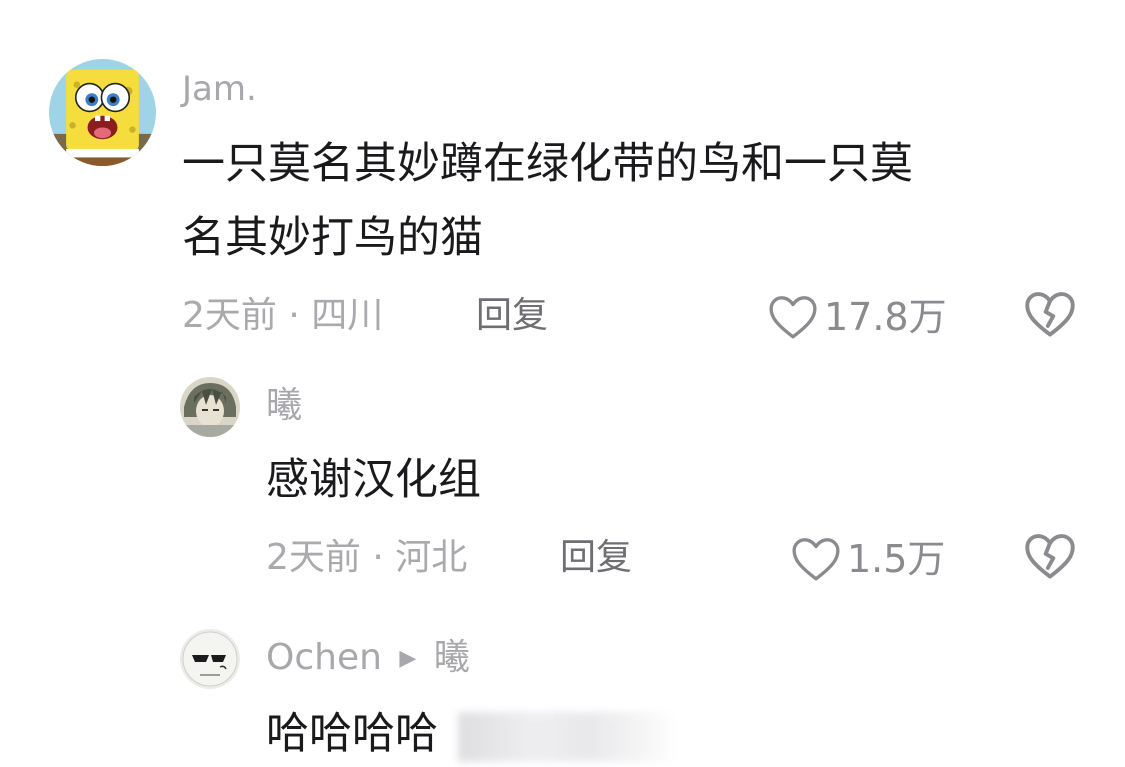 Image resolution: width=1125 pixels, height=767 pixels. I want to click on comment-text: 一只莫名其妙蹲在绿化带的鸟和一只莫, so click(547, 164).